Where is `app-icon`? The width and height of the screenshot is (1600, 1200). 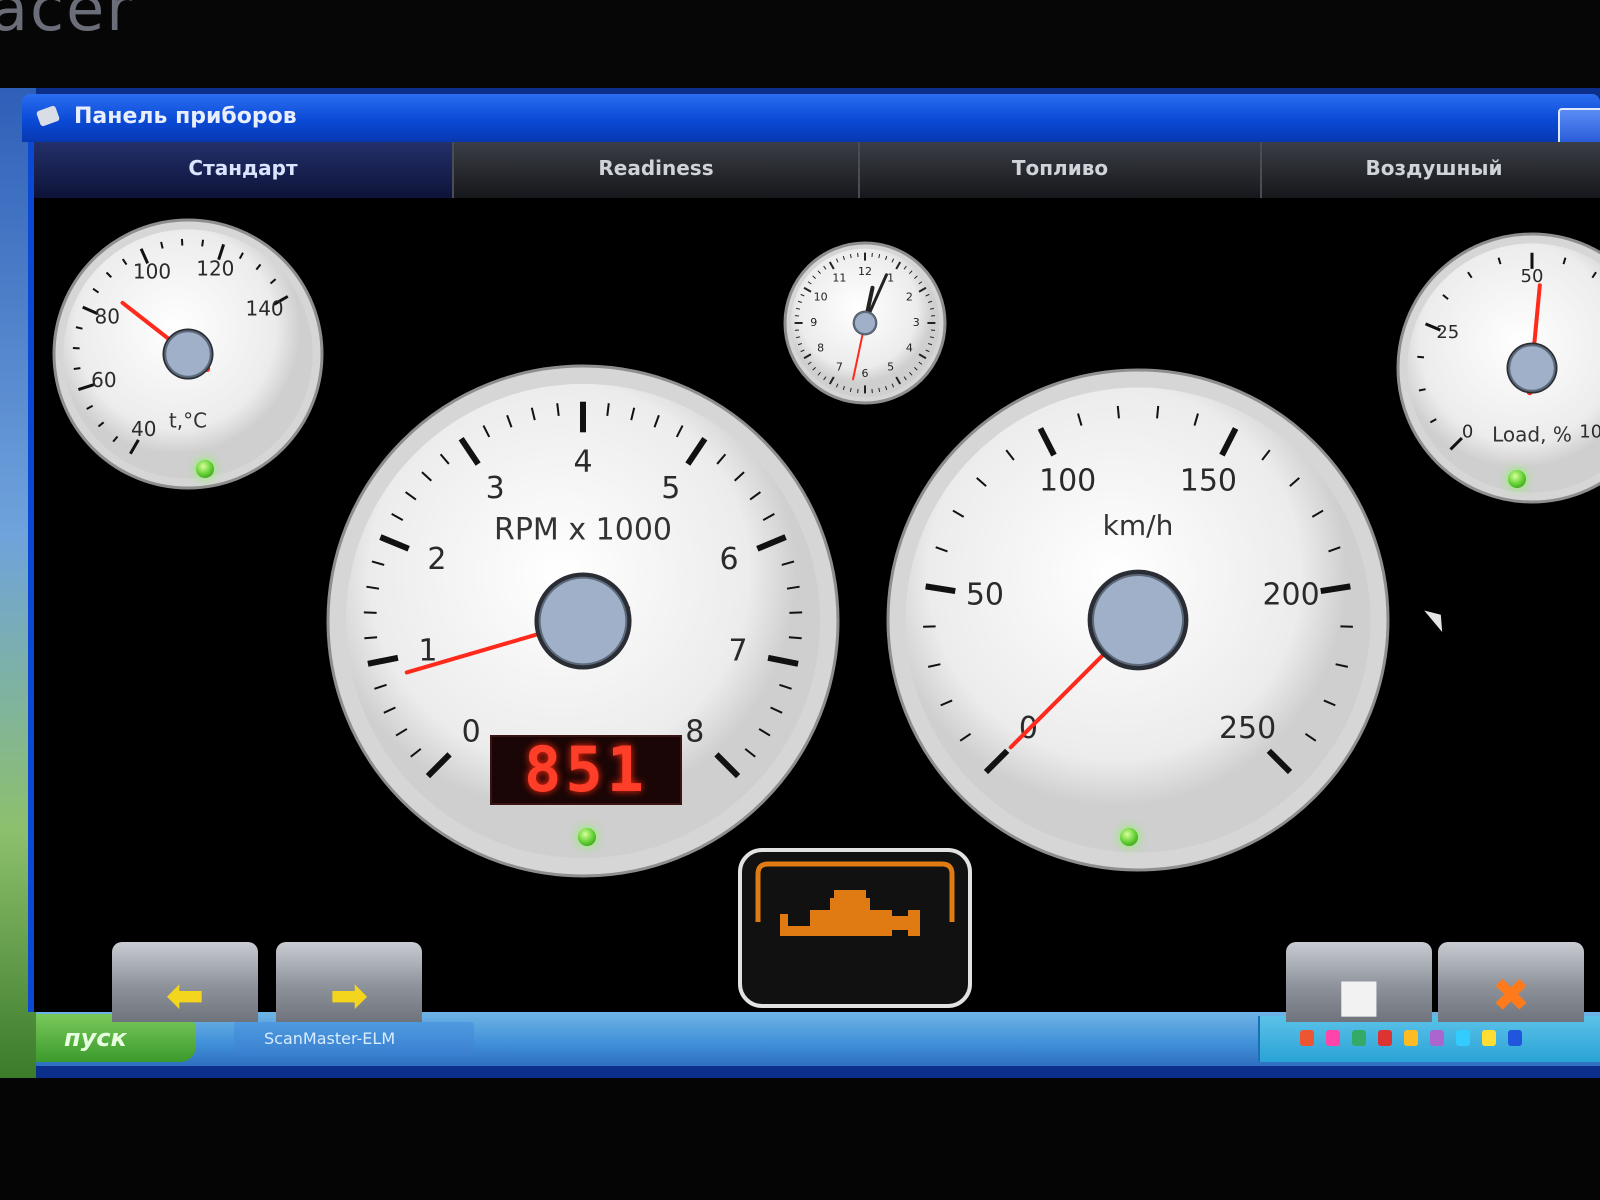
app-icon is located at coordinates (48, 116).